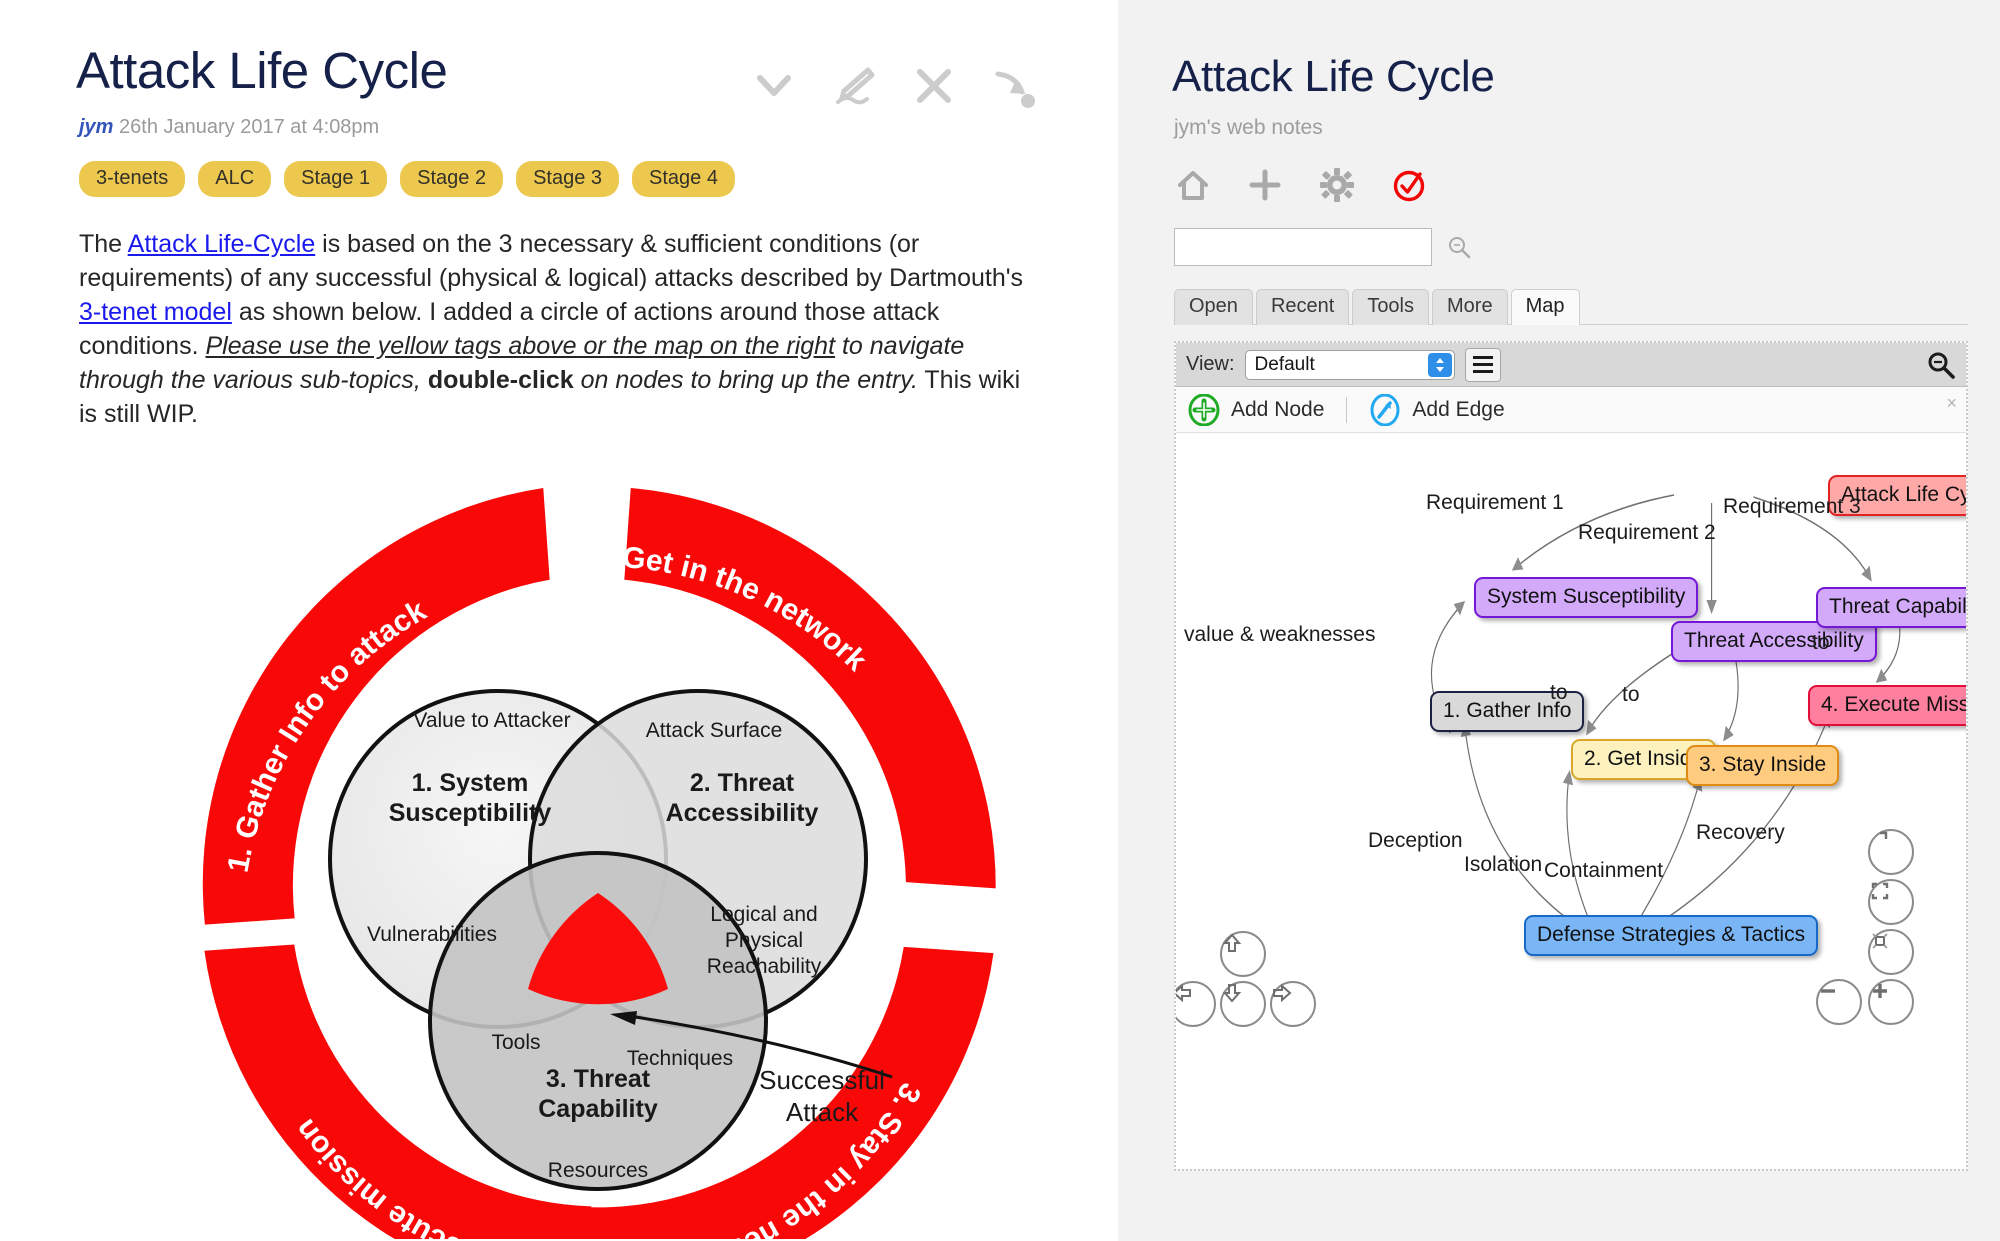  I want to click on search-row, so click(1587, 247).